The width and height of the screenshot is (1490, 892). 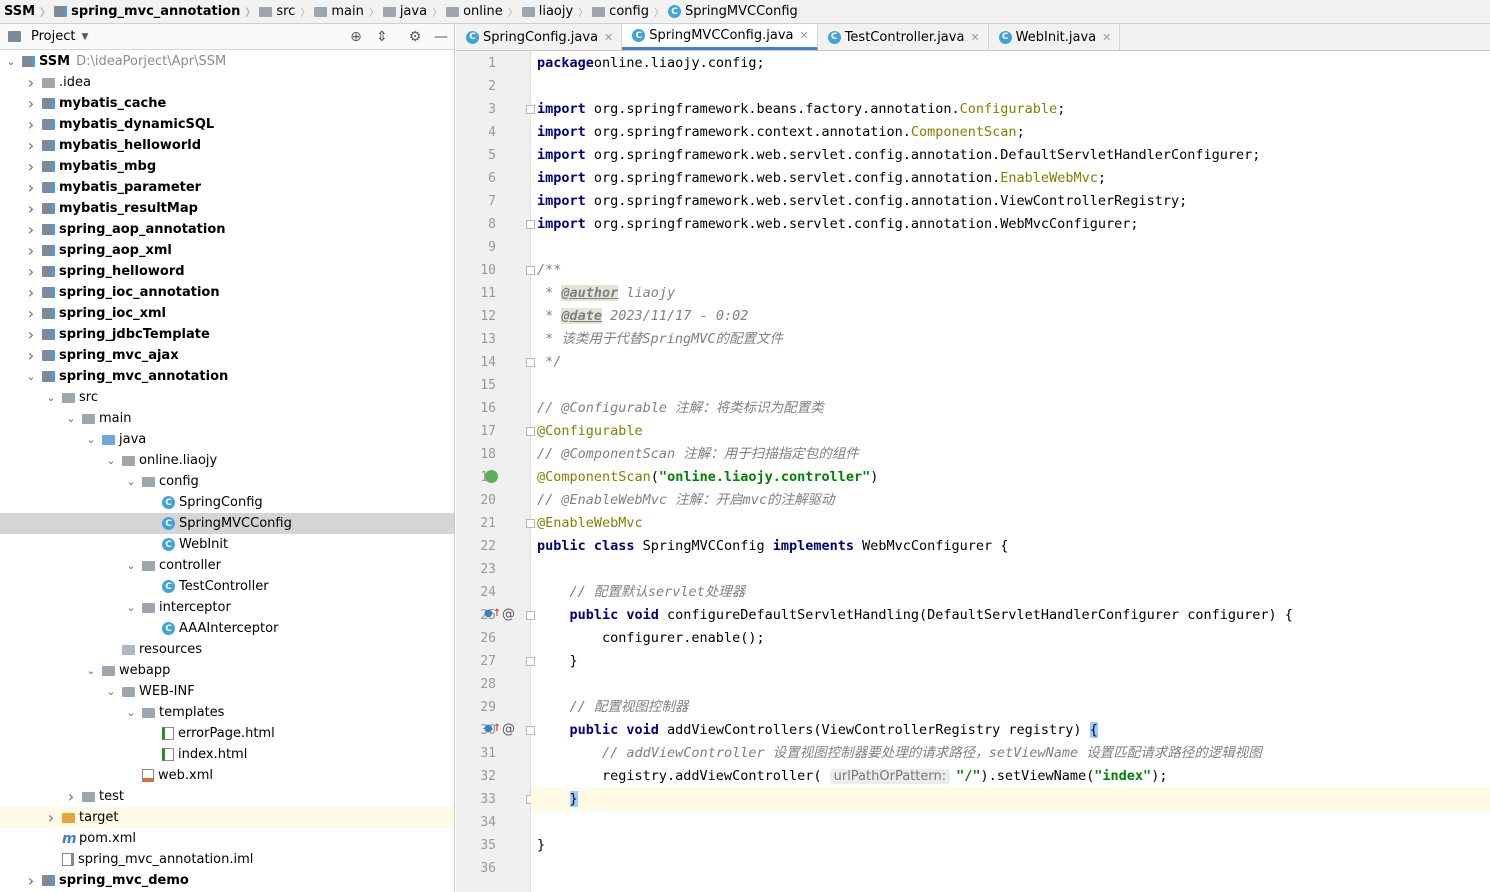 I want to click on tree-item: ⌄ online.liaojy, so click(x=227, y=460).